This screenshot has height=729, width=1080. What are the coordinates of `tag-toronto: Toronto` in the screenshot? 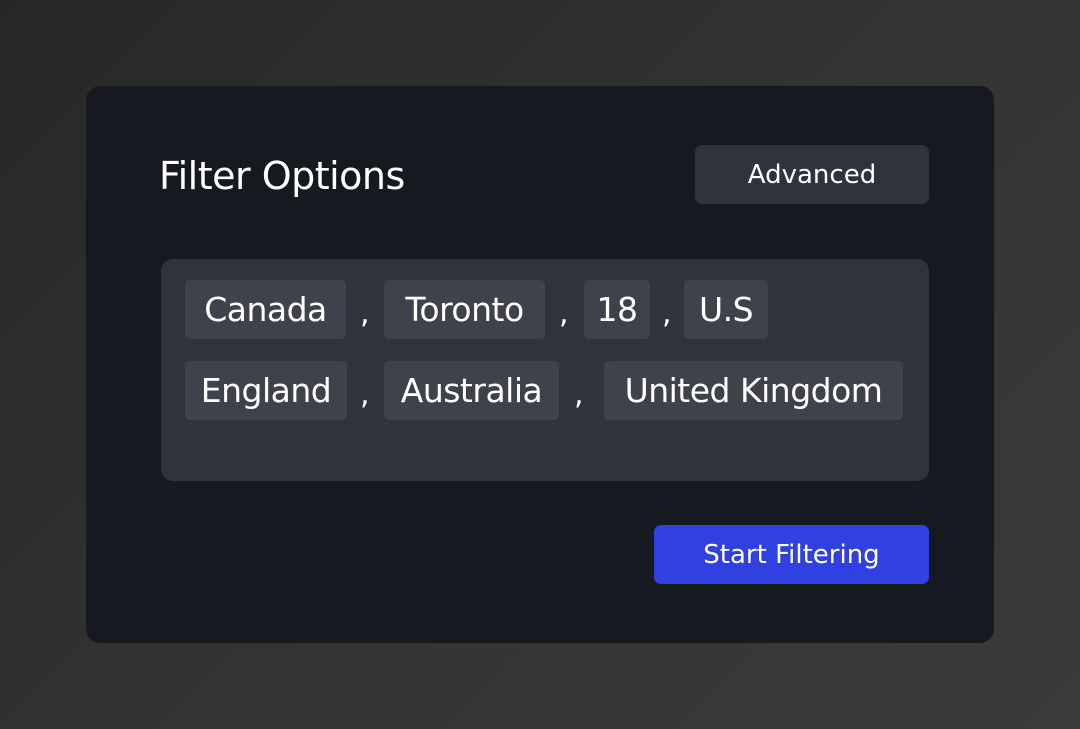 It's located at (464, 309).